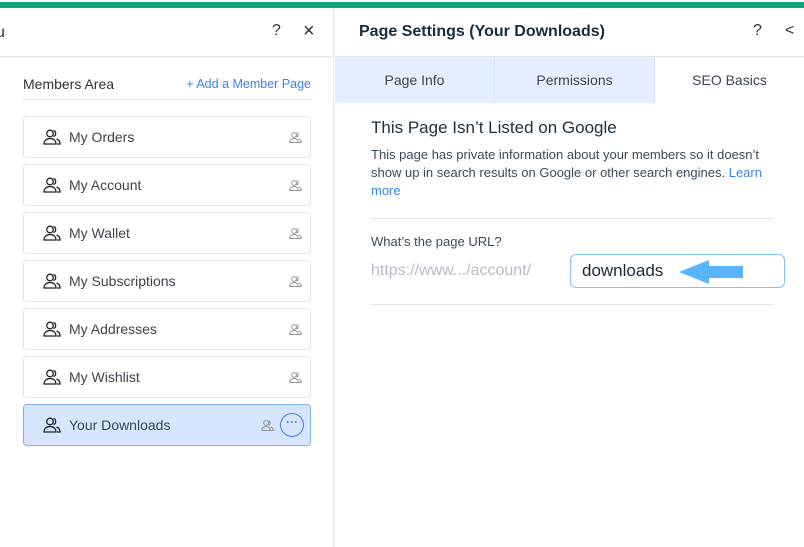 The height and width of the screenshot is (547, 804). What do you see at coordinates (69, 84) in the screenshot?
I see `section-title: Members Area` at bounding box center [69, 84].